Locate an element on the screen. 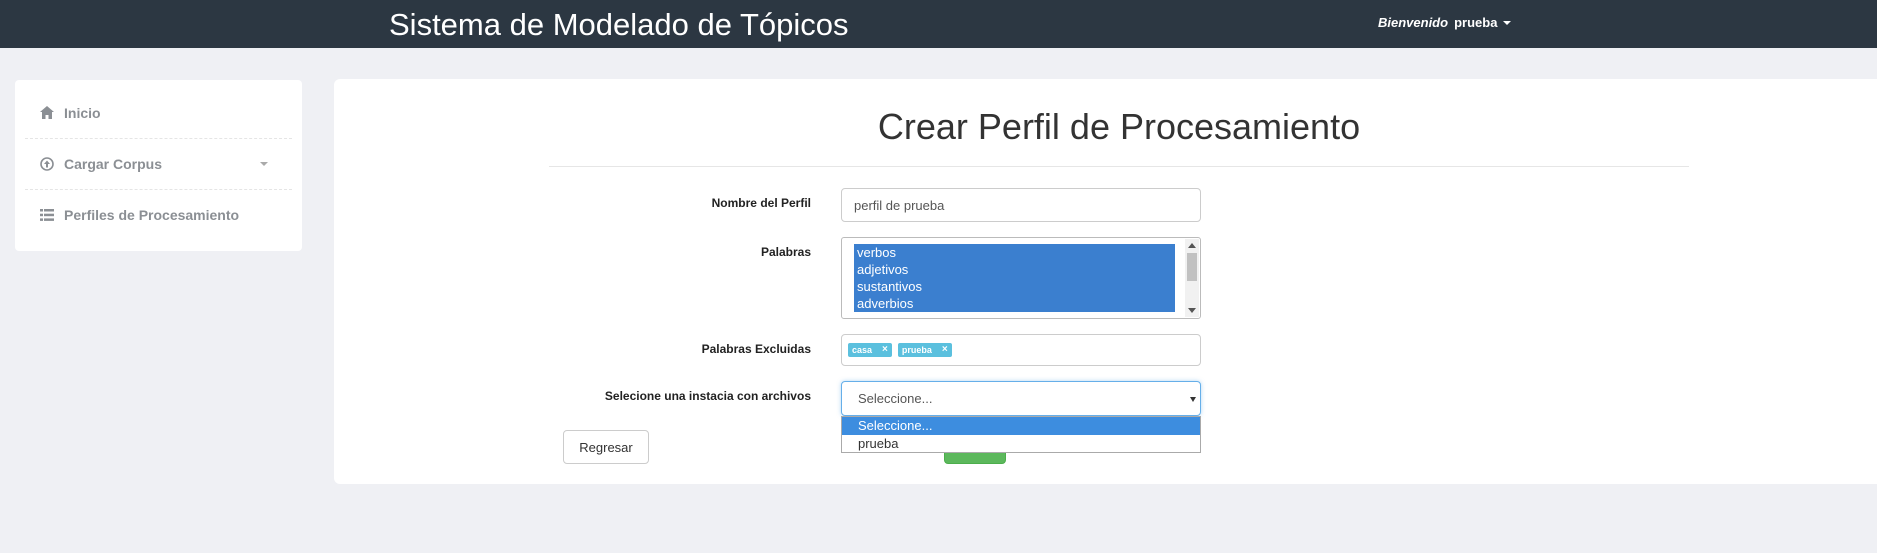 This screenshot has width=1877, height=553. sidebar-item-inicio: Inicio is located at coordinates (158, 112).